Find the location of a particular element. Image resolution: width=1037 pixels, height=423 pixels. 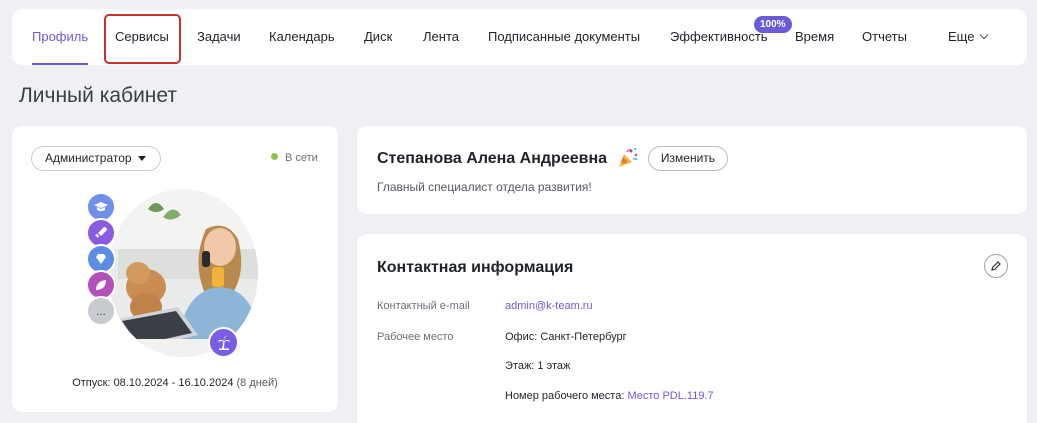

online-dot-icon is located at coordinates (274, 156).